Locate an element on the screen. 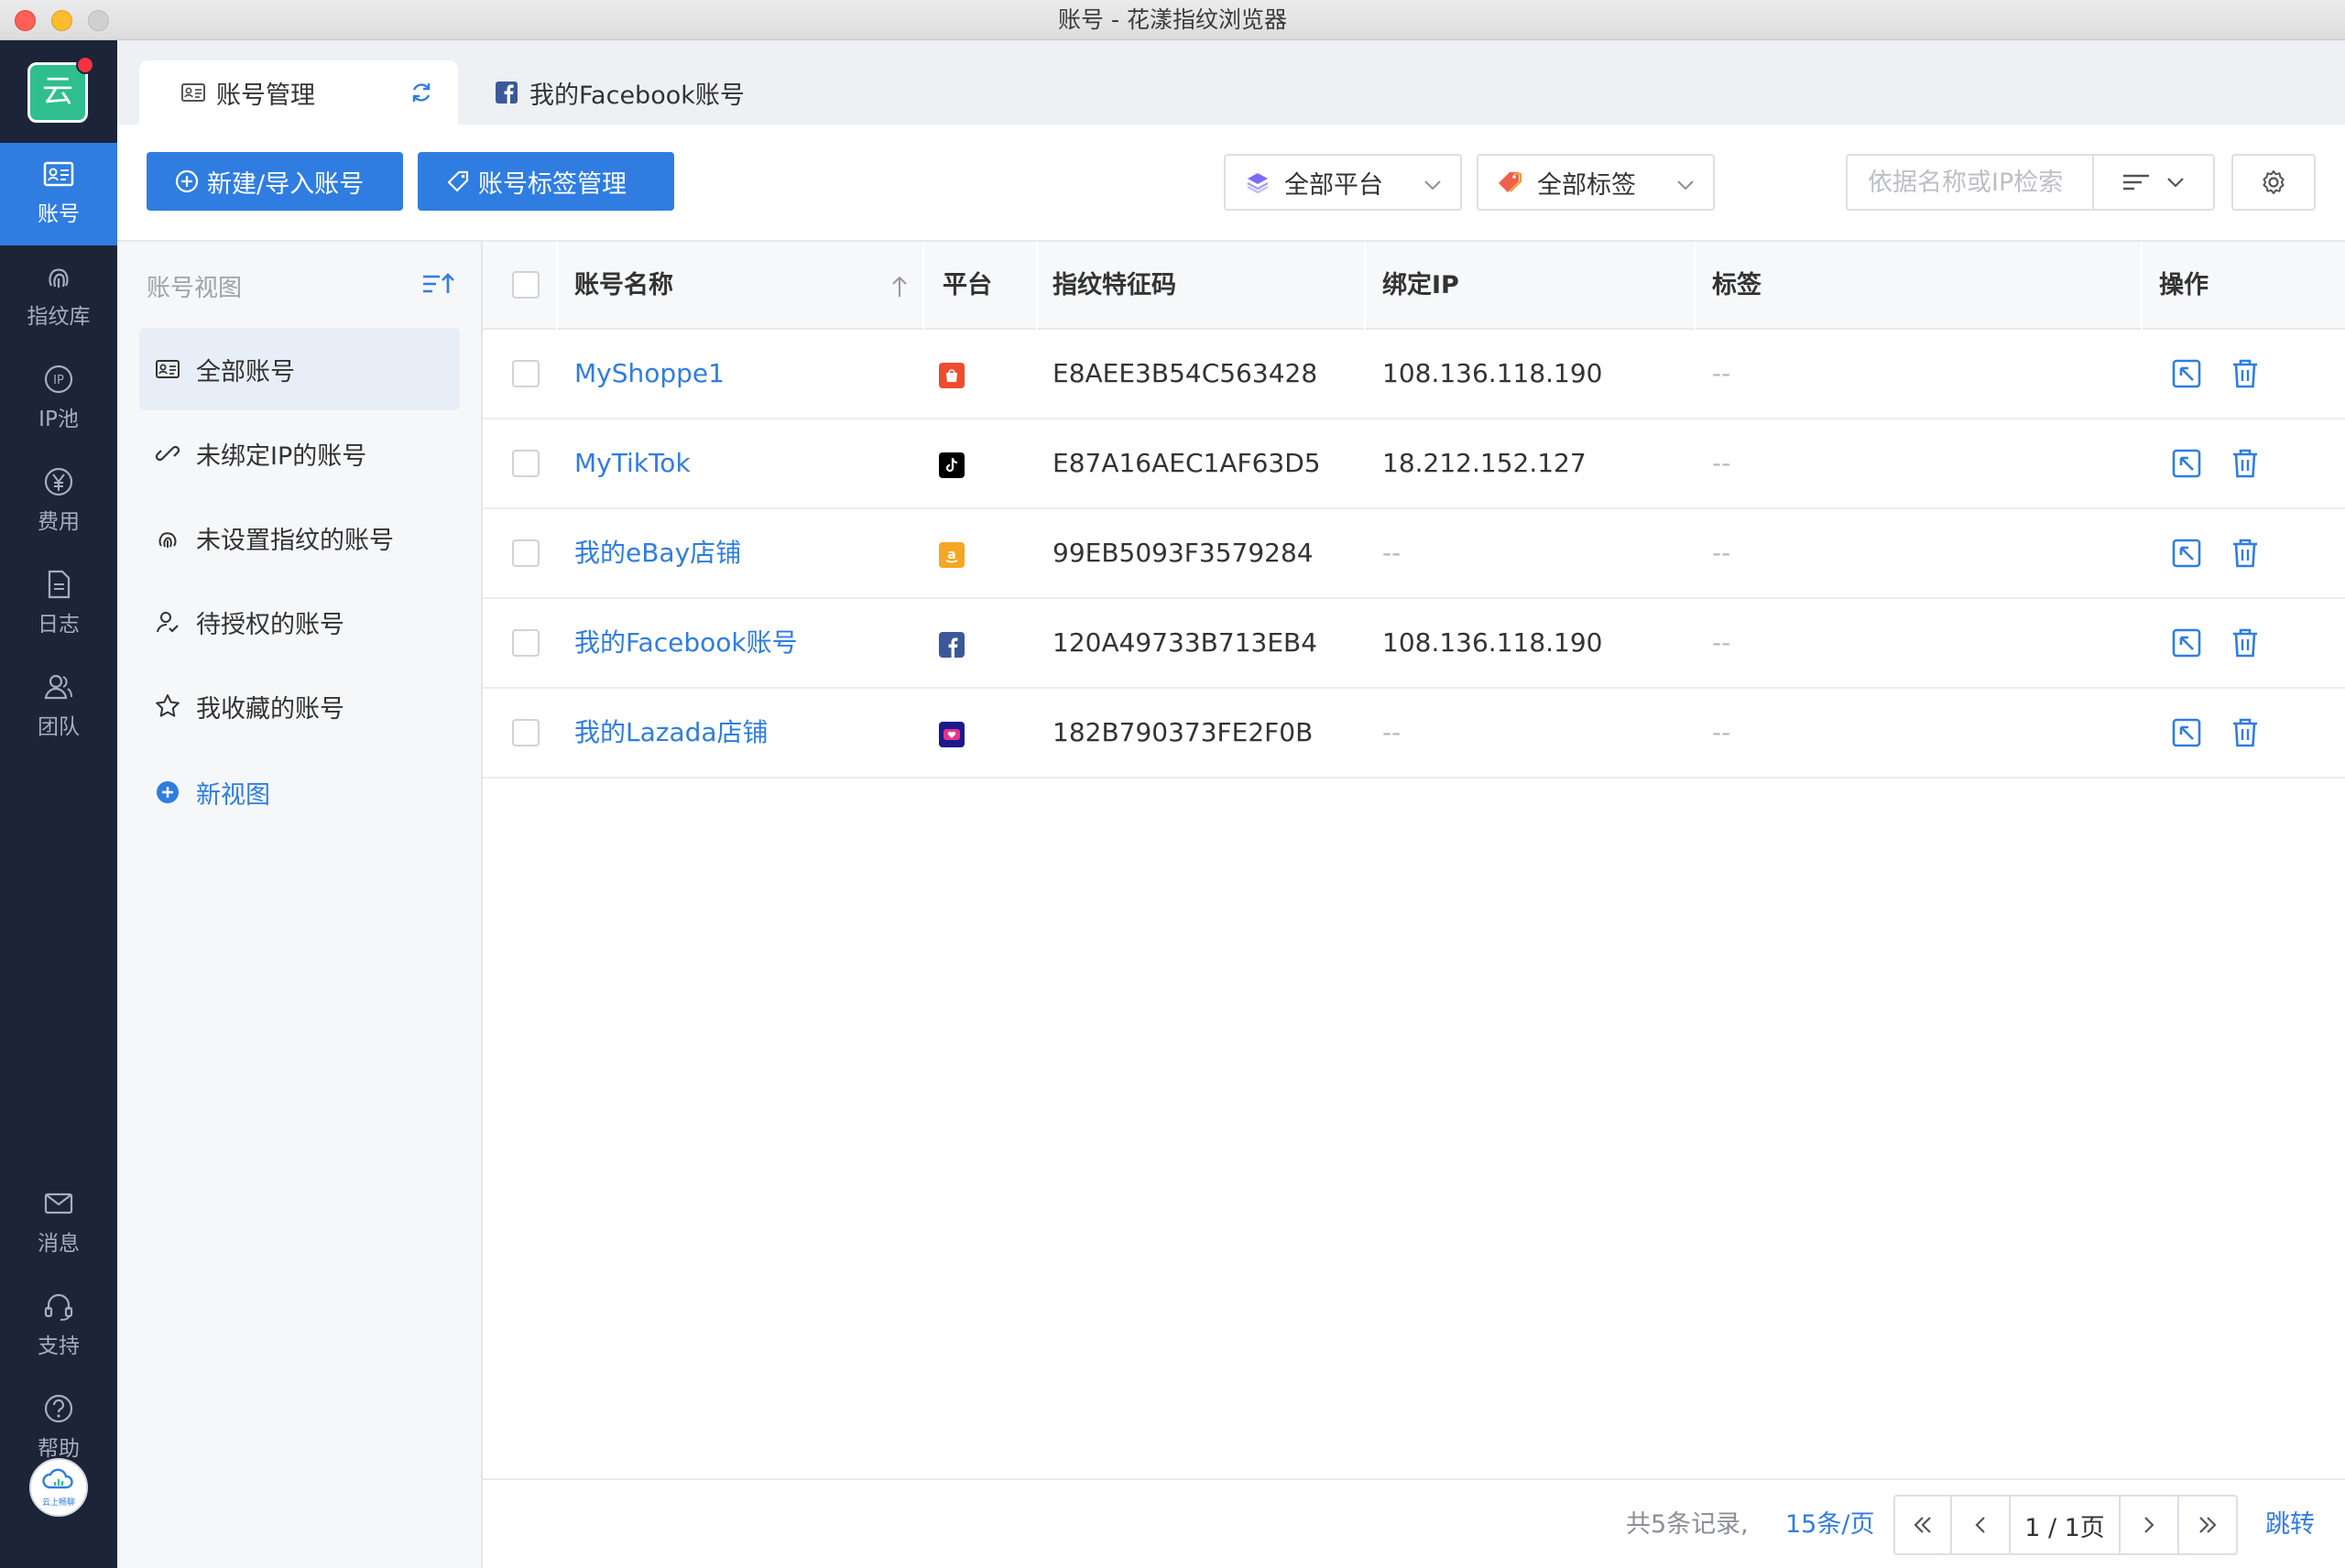  total-records-text: 共5条记录, is located at coordinates (1687, 1524).